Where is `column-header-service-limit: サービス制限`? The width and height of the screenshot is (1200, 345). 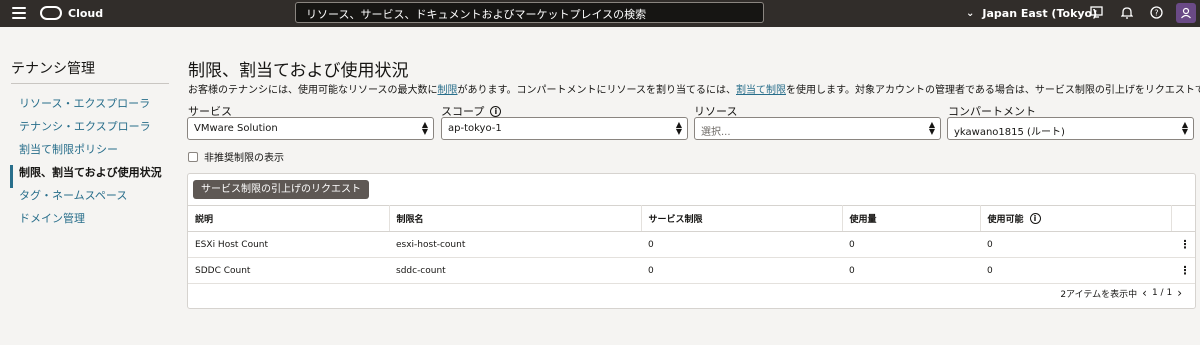
column-header-service-limit: サービス制限 is located at coordinates (742, 218).